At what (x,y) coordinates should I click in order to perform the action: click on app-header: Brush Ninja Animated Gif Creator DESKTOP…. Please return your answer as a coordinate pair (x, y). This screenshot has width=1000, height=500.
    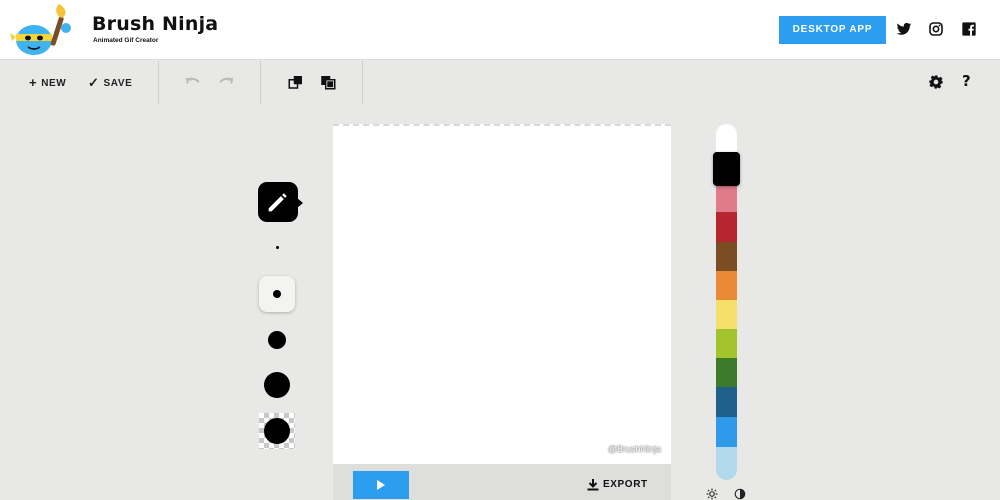
    Looking at the image, I should click on (500, 30).